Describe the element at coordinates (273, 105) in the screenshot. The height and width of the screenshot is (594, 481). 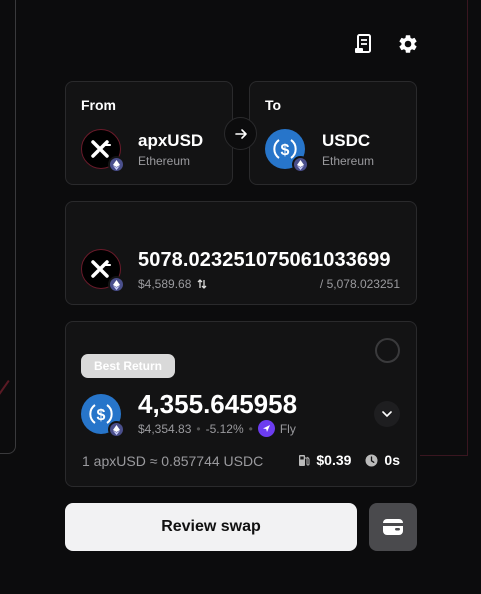
I see `to-label: To` at that location.